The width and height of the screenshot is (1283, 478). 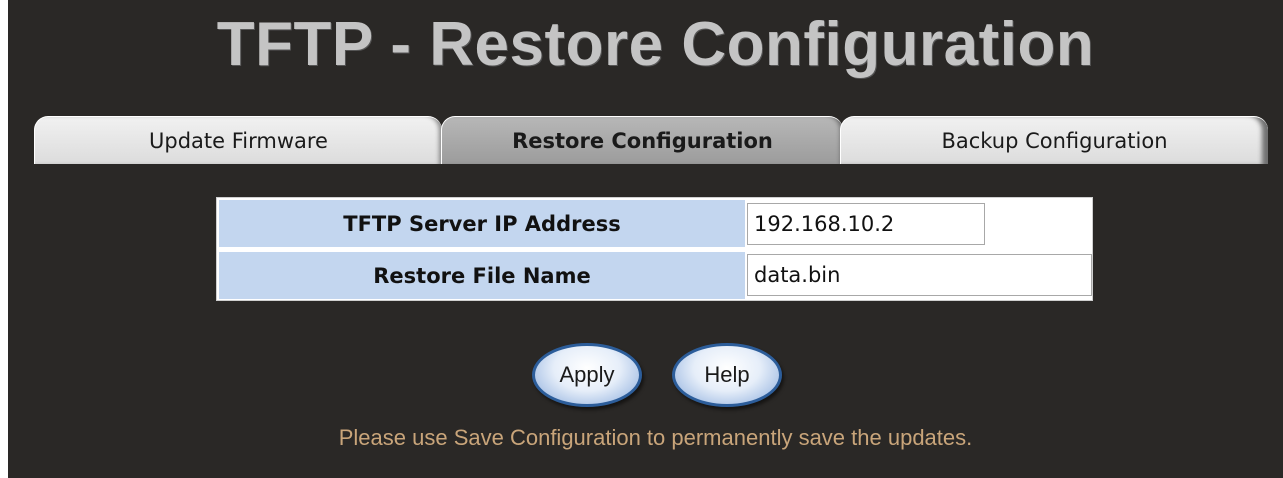 What do you see at coordinates (727, 375) in the screenshot?
I see `help-button: Help` at bounding box center [727, 375].